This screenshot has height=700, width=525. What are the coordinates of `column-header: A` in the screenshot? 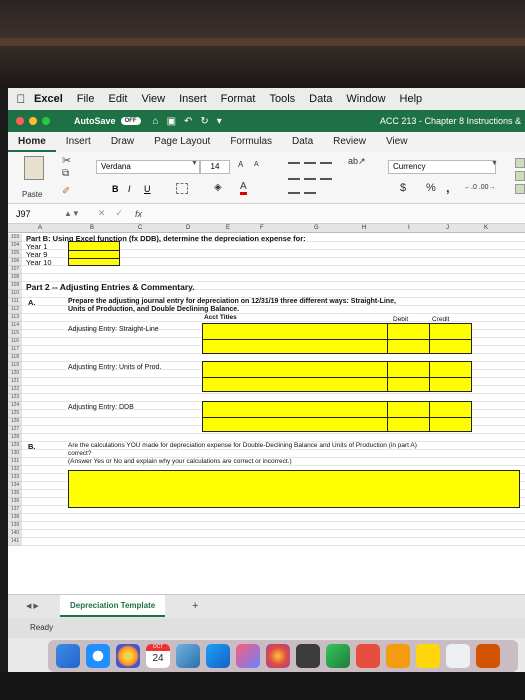 It's located at (40, 228).